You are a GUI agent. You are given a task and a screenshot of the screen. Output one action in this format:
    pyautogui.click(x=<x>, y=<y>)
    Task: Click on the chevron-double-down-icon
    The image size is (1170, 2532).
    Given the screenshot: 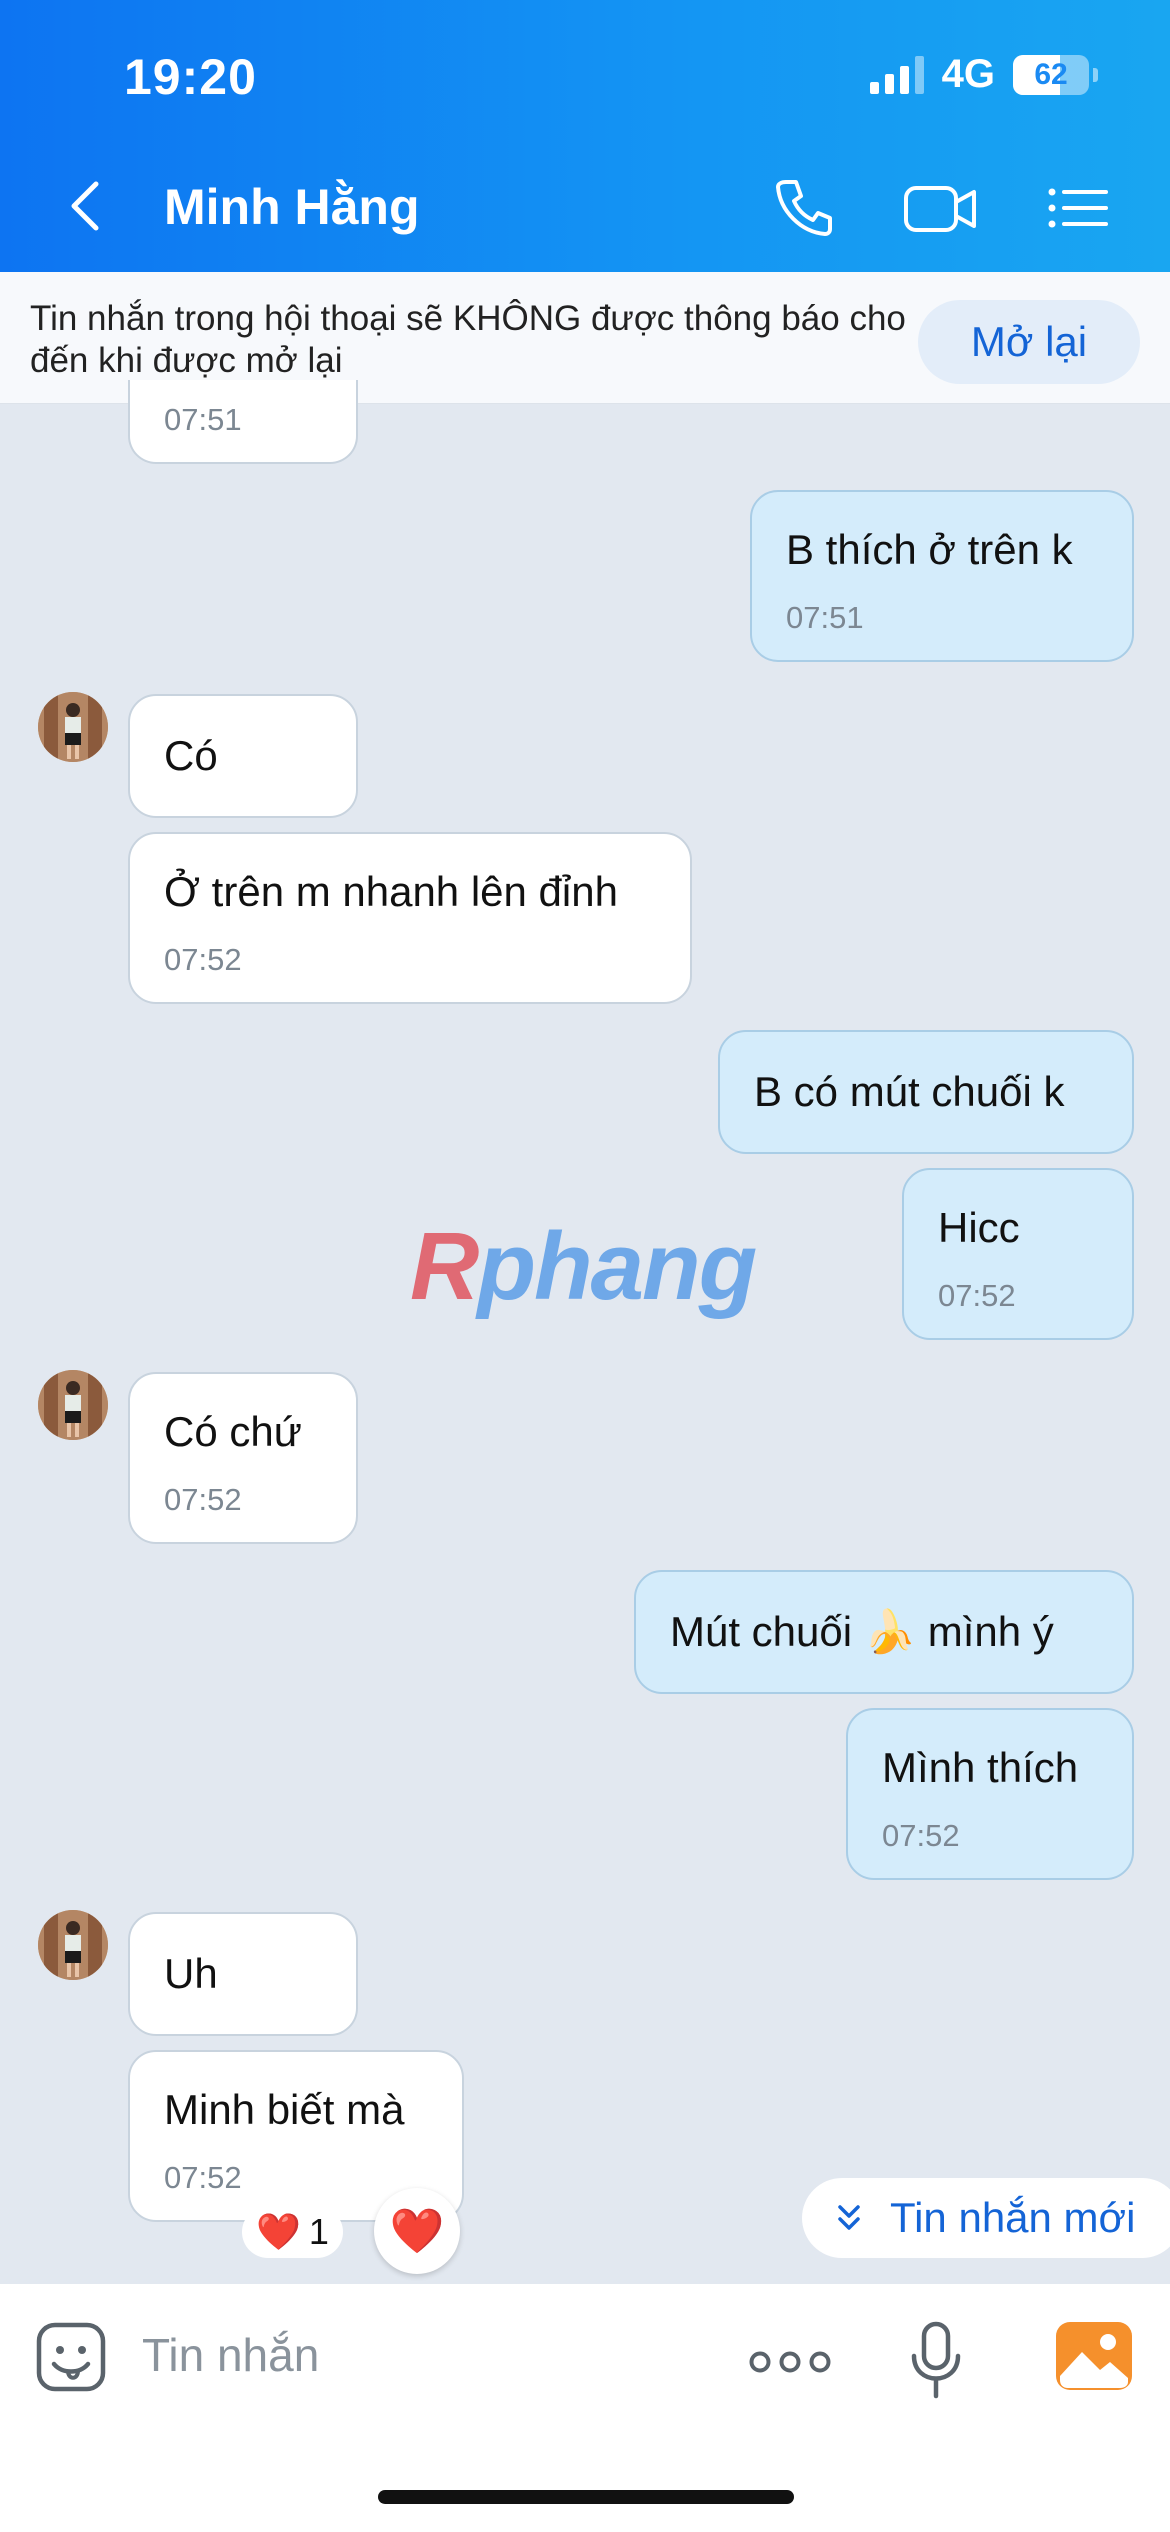 What is the action you would take?
    pyautogui.click(x=849, y=2217)
    